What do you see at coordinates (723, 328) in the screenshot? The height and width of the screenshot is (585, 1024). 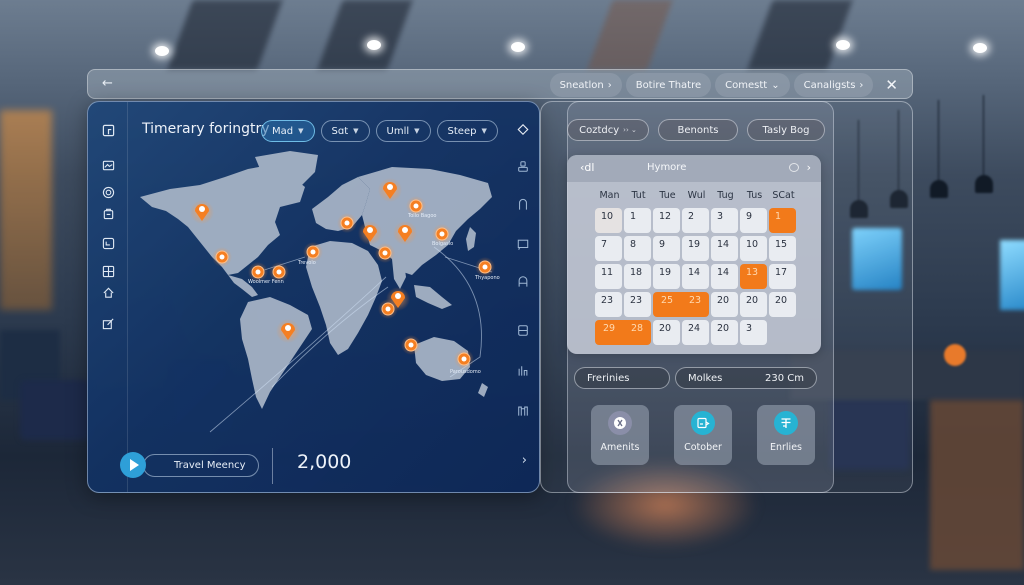 I see `day-number: 20` at bounding box center [723, 328].